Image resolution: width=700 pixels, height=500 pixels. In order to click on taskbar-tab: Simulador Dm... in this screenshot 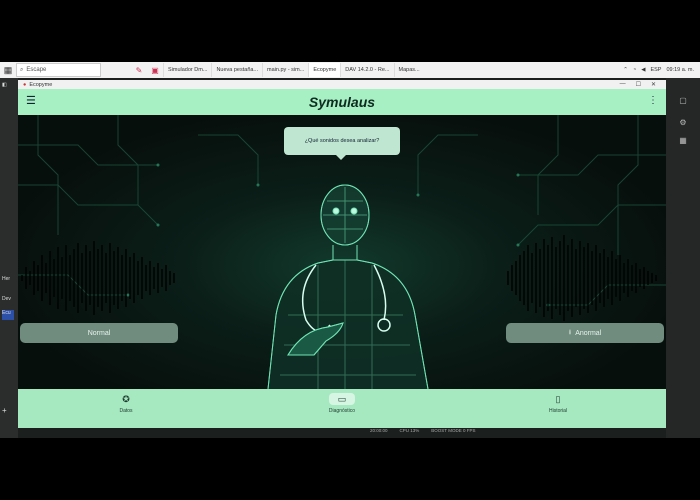, I will do `click(187, 70)`.